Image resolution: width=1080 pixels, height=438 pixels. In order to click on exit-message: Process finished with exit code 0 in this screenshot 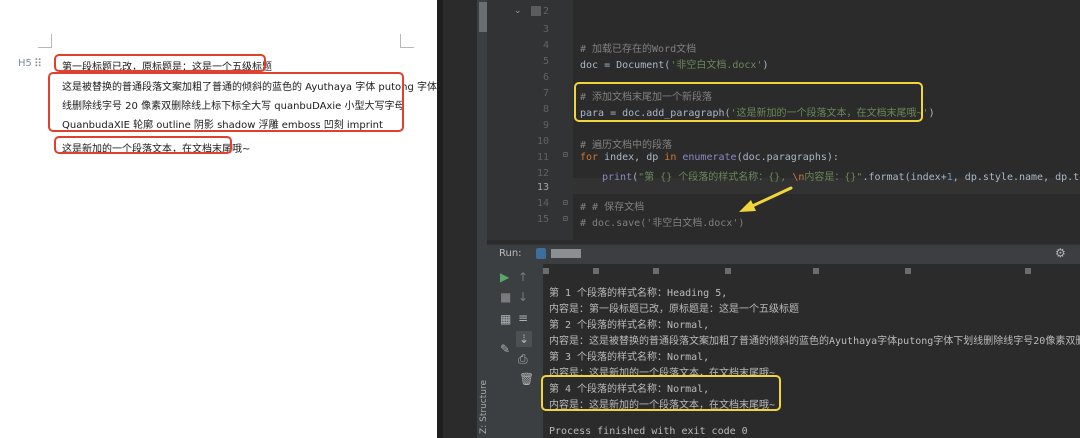, I will do `click(648, 431)`.